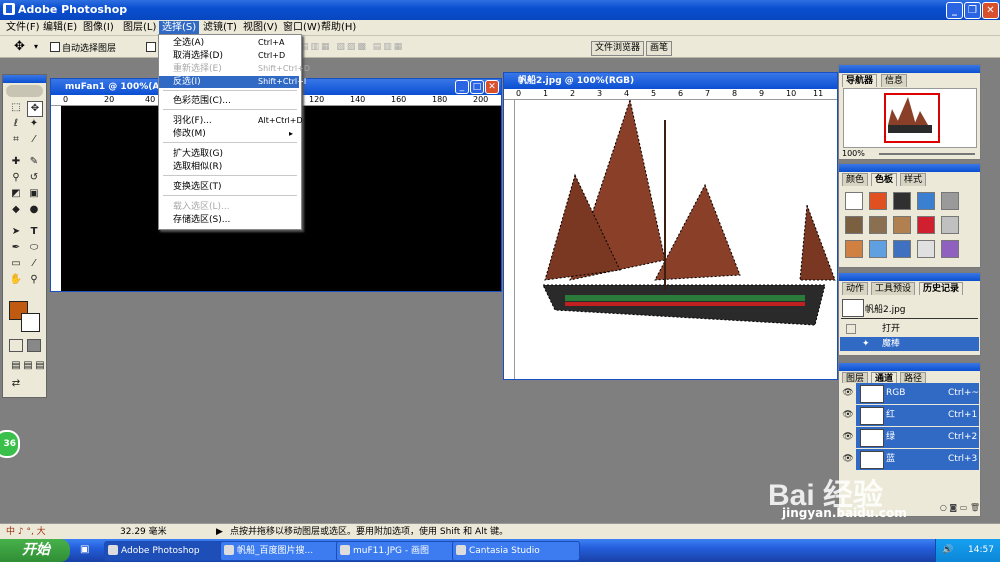 This screenshot has width=1000, height=562. What do you see at coordinates (947, 550) in the screenshot?
I see `tray-icons: 🔊` at bounding box center [947, 550].